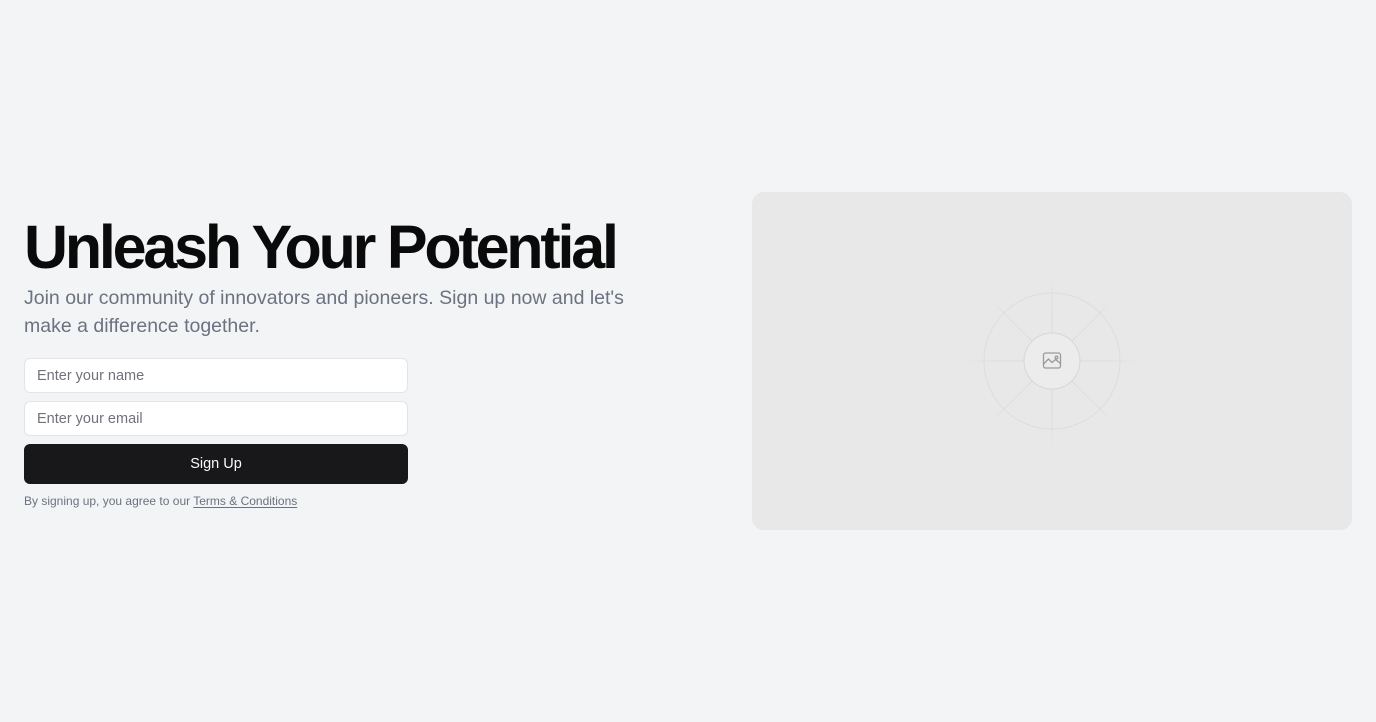 The width and height of the screenshot is (1376, 722). Describe the element at coordinates (216, 375) in the screenshot. I see `name-input` at that location.